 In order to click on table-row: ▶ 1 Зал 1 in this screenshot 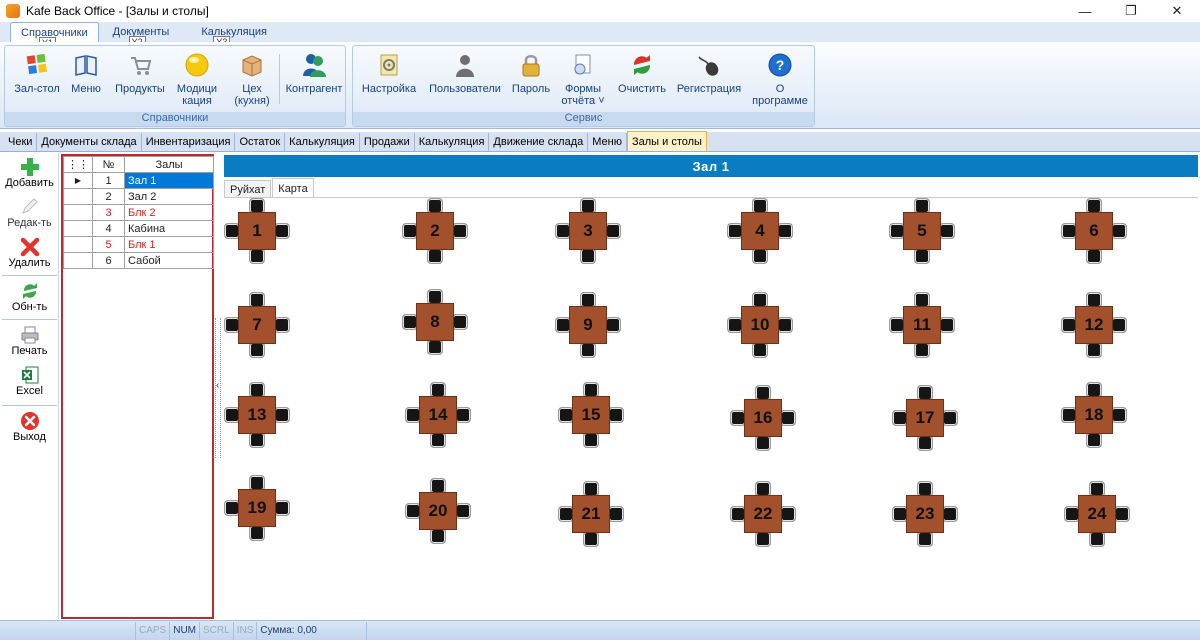, I will do `click(138, 180)`.